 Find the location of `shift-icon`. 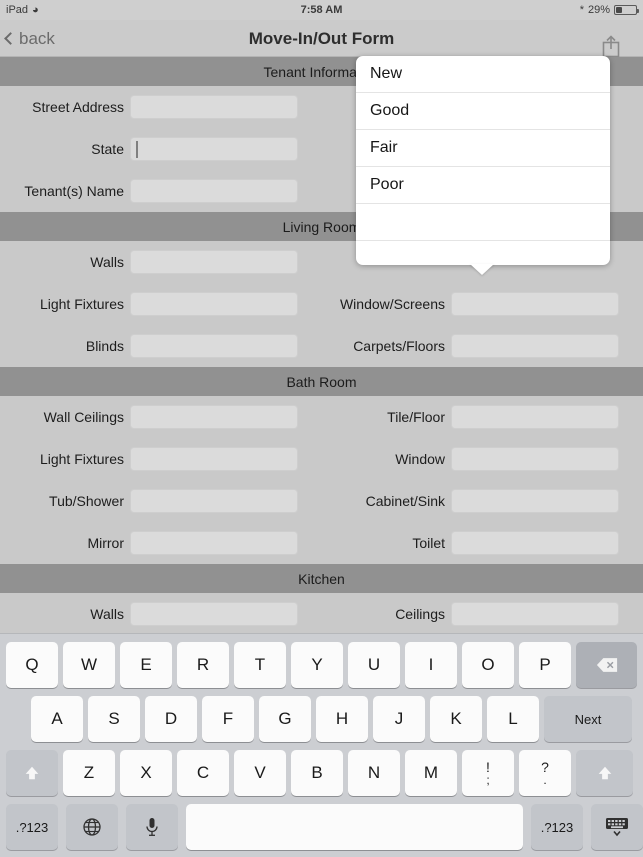

shift-icon is located at coordinates (604, 773).